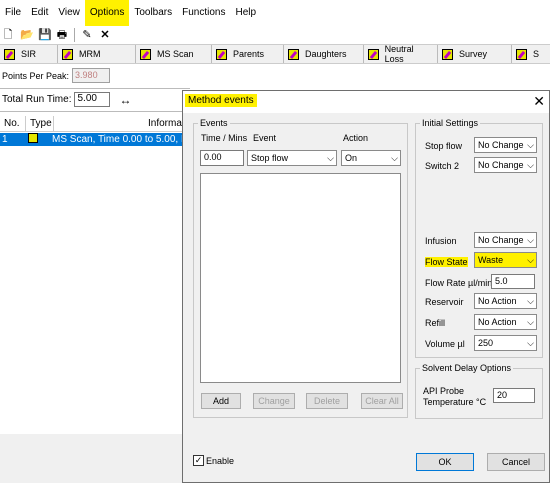  Describe the element at coordinates (87, 35) in the screenshot. I see `edit-pencil-icon: ✎` at that location.